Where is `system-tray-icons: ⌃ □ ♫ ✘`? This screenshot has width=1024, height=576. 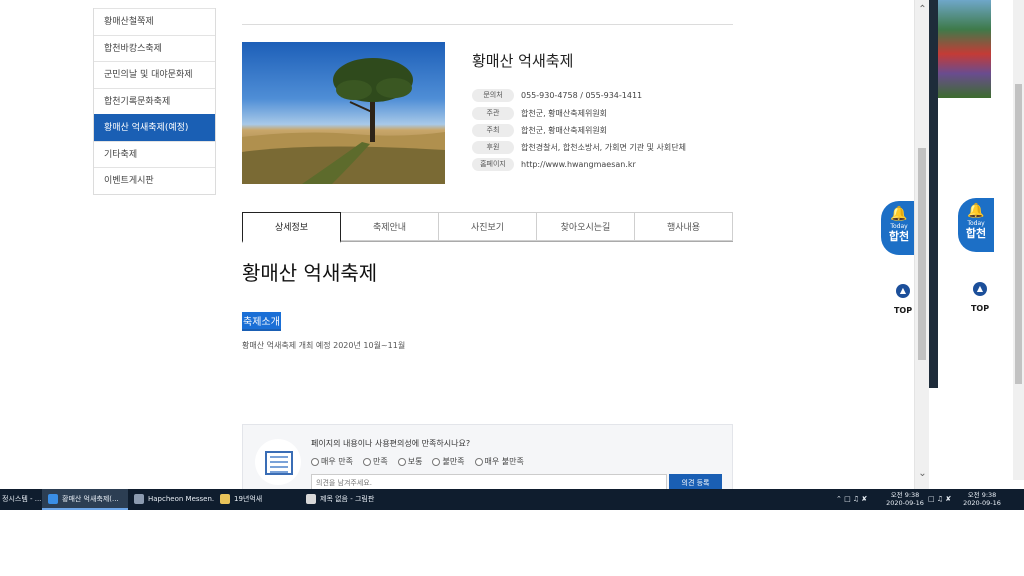
system-tray-icons: ⌃ □ ♫ ✘ is located at coordinates (851, 499).